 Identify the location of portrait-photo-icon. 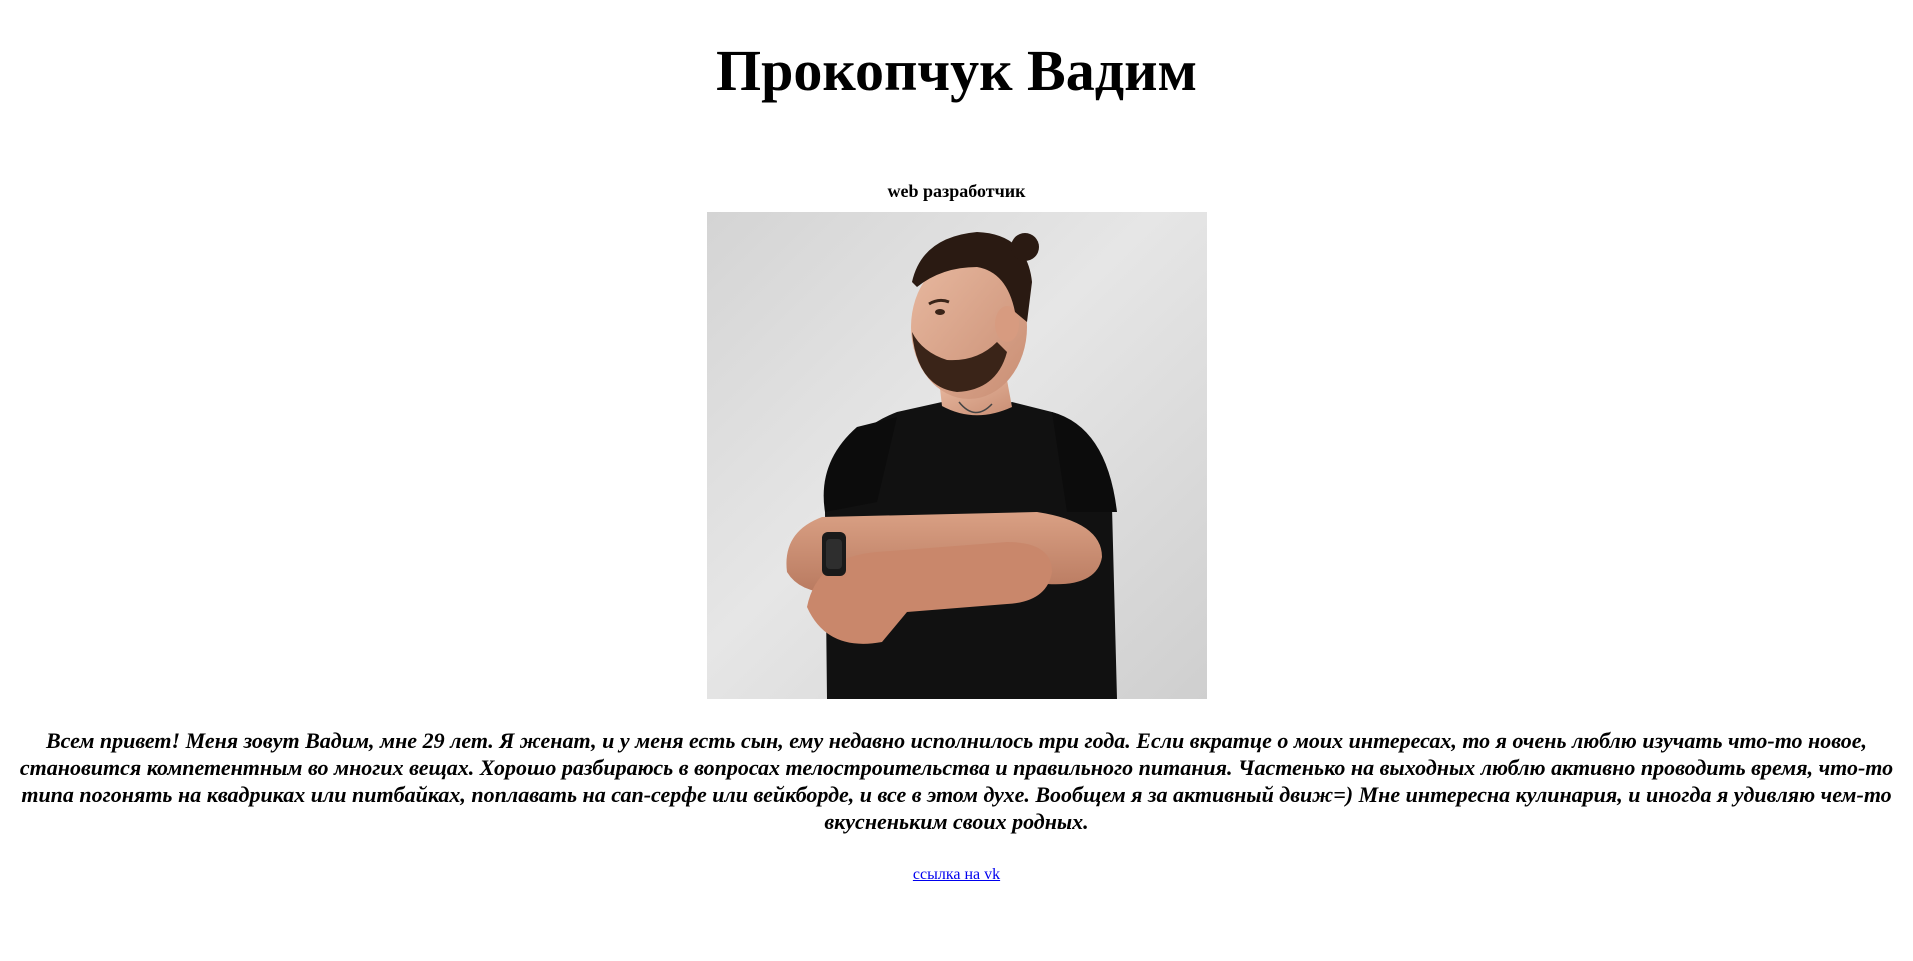
(956, 455).